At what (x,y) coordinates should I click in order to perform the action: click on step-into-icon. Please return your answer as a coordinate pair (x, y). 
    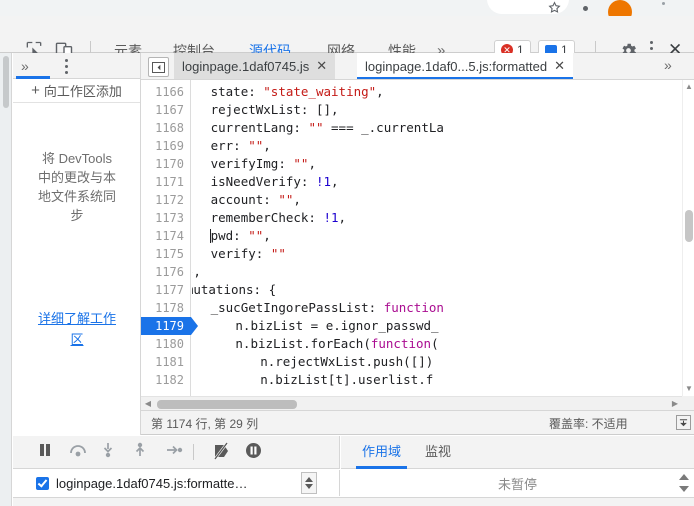
    Looking at the image, I should click on (112, 452).